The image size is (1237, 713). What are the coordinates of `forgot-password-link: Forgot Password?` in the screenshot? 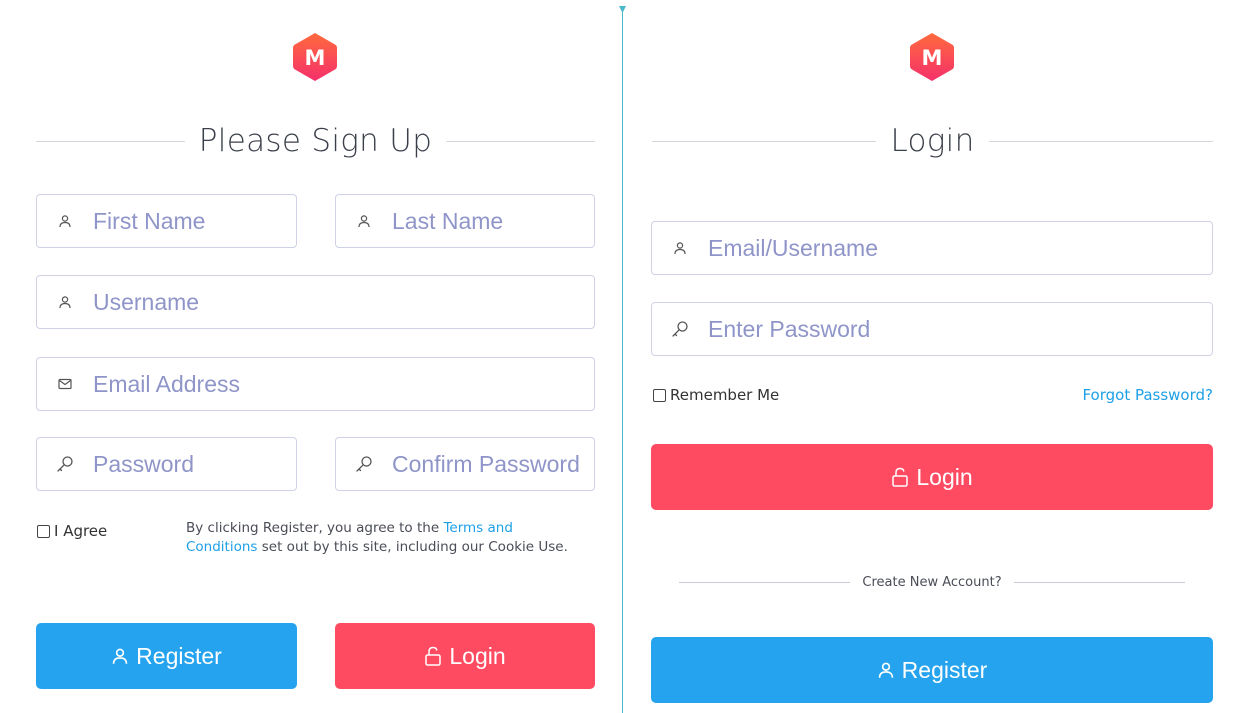 It's located at (1147, 395).